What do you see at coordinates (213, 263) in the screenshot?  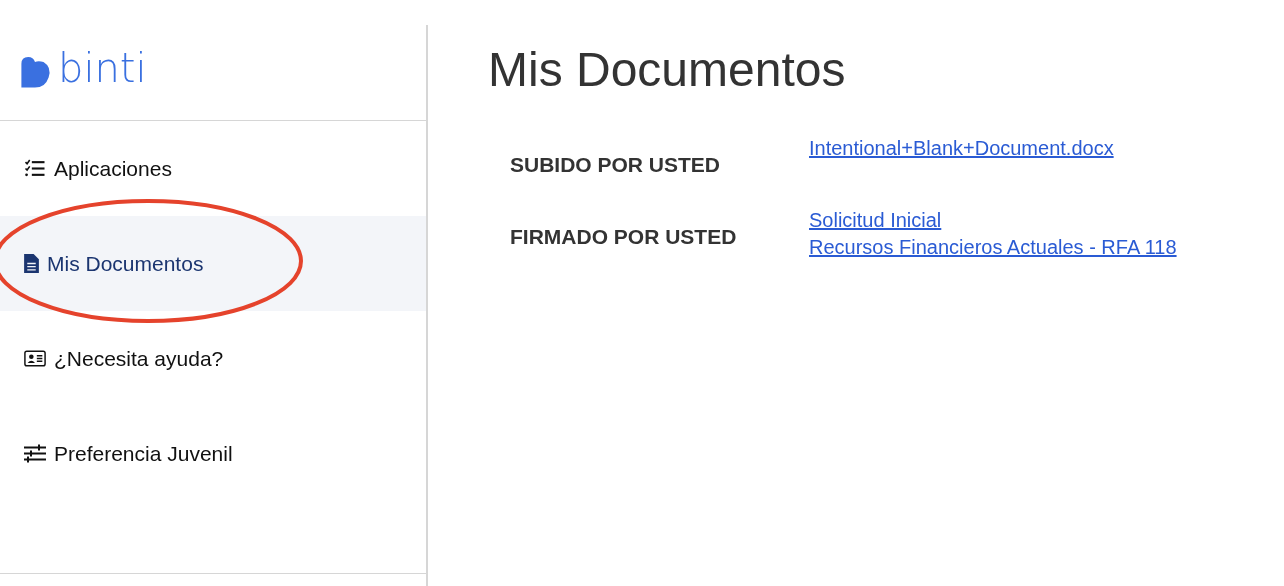 I see `sidebar-item: Mis Documentos` at bounding box center [213, 263].